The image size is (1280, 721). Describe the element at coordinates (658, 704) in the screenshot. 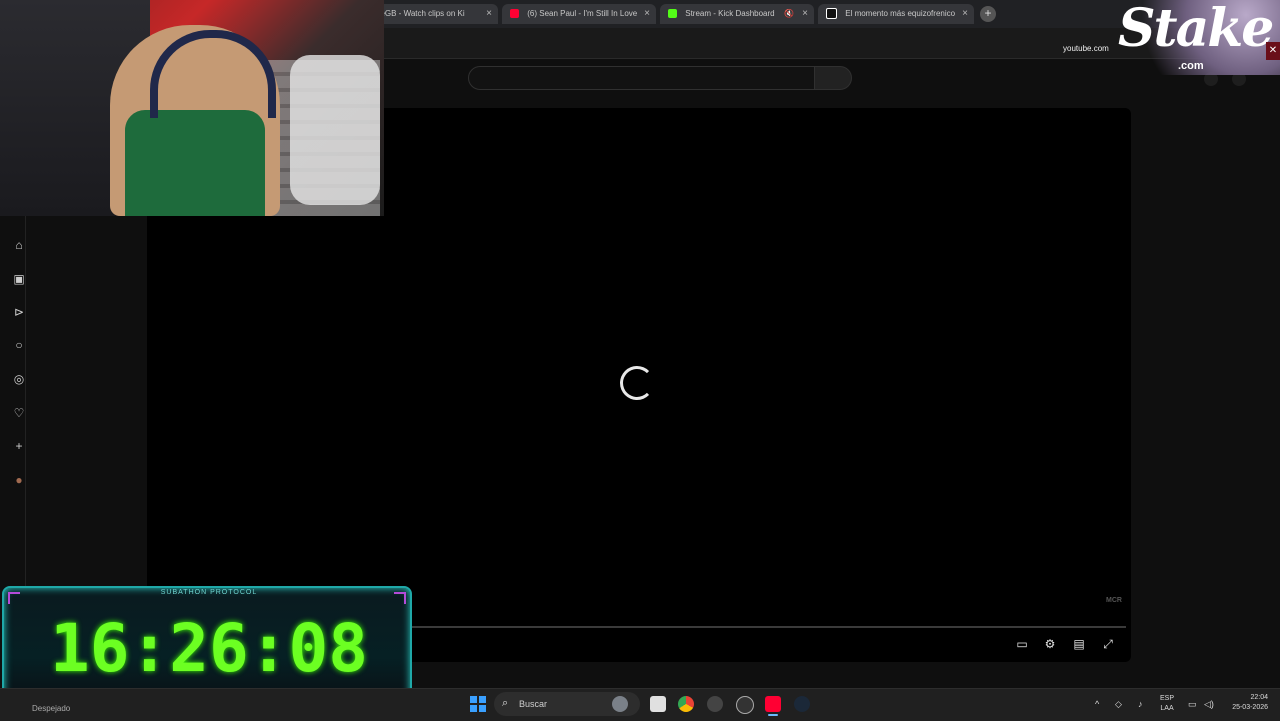

I see `file-explorer-icon` at that location.